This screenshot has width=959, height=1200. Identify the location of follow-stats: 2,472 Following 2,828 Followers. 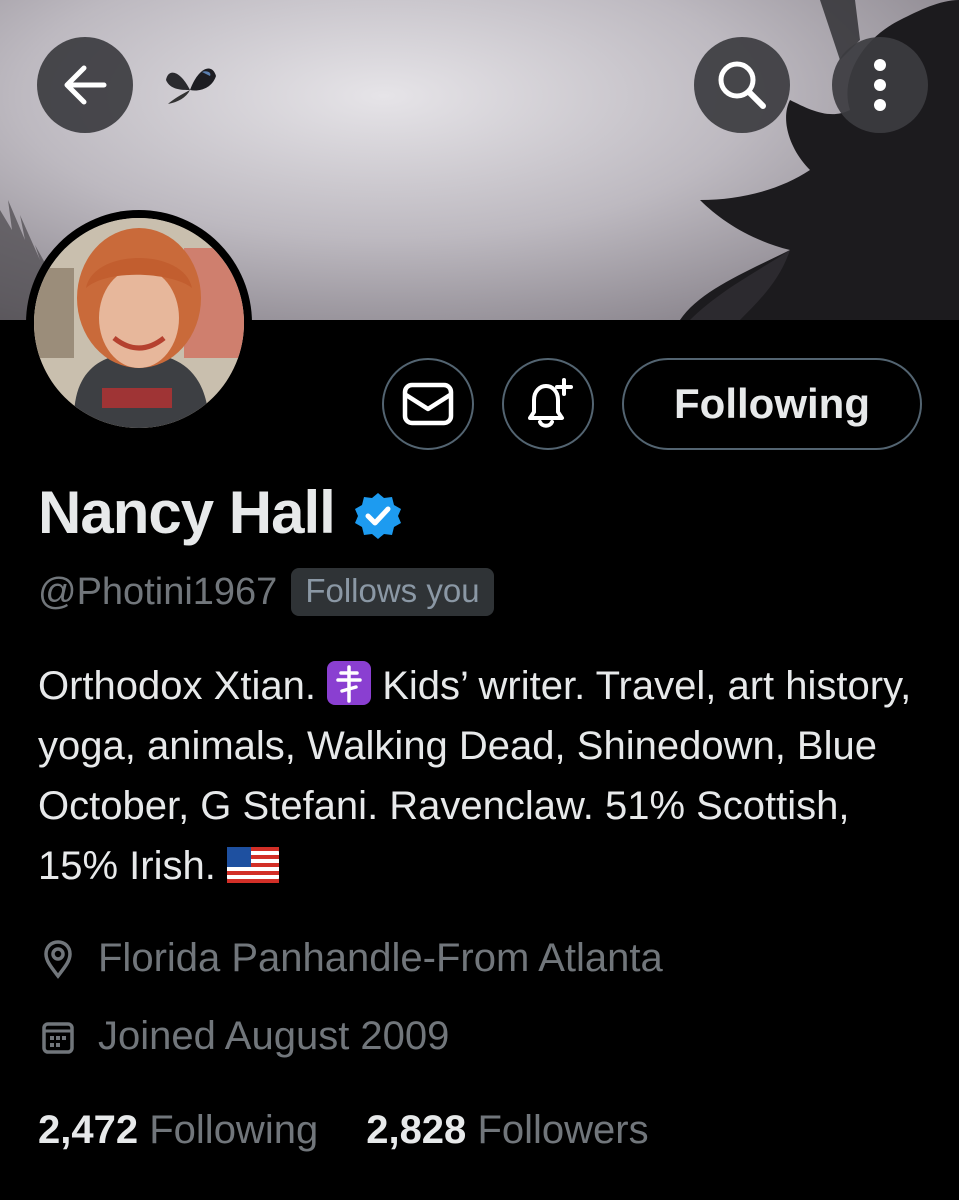
(367, 1130).